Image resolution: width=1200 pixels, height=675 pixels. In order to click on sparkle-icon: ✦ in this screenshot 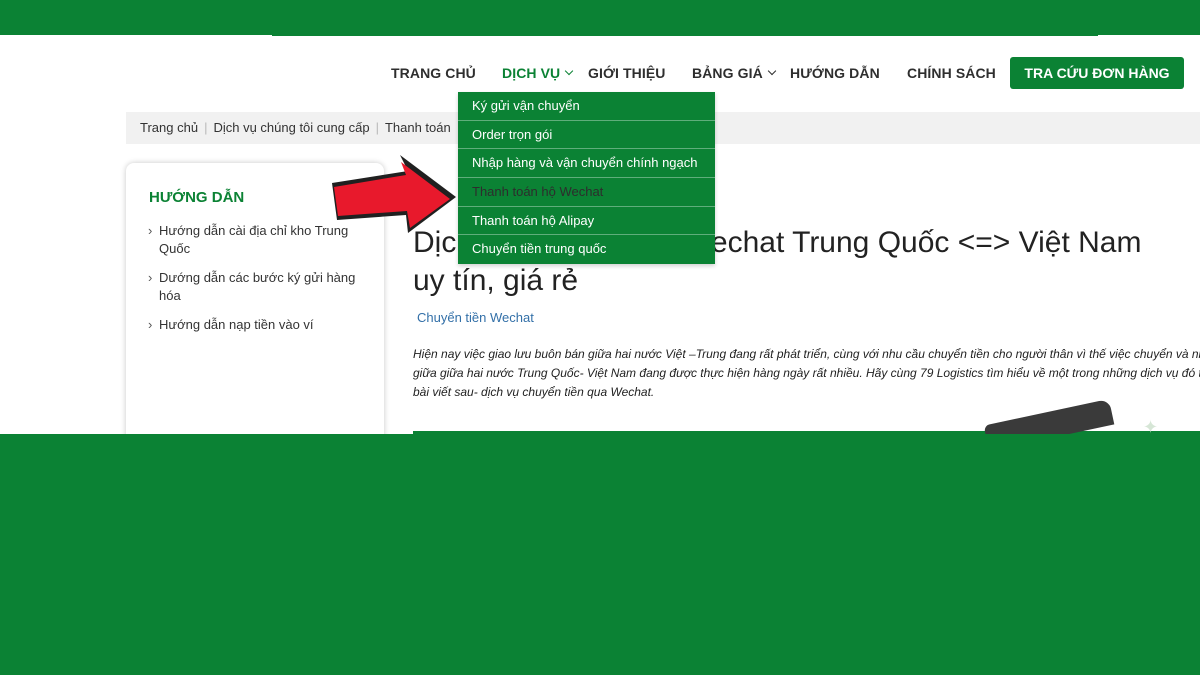, I will do `click(1151, 425)`.